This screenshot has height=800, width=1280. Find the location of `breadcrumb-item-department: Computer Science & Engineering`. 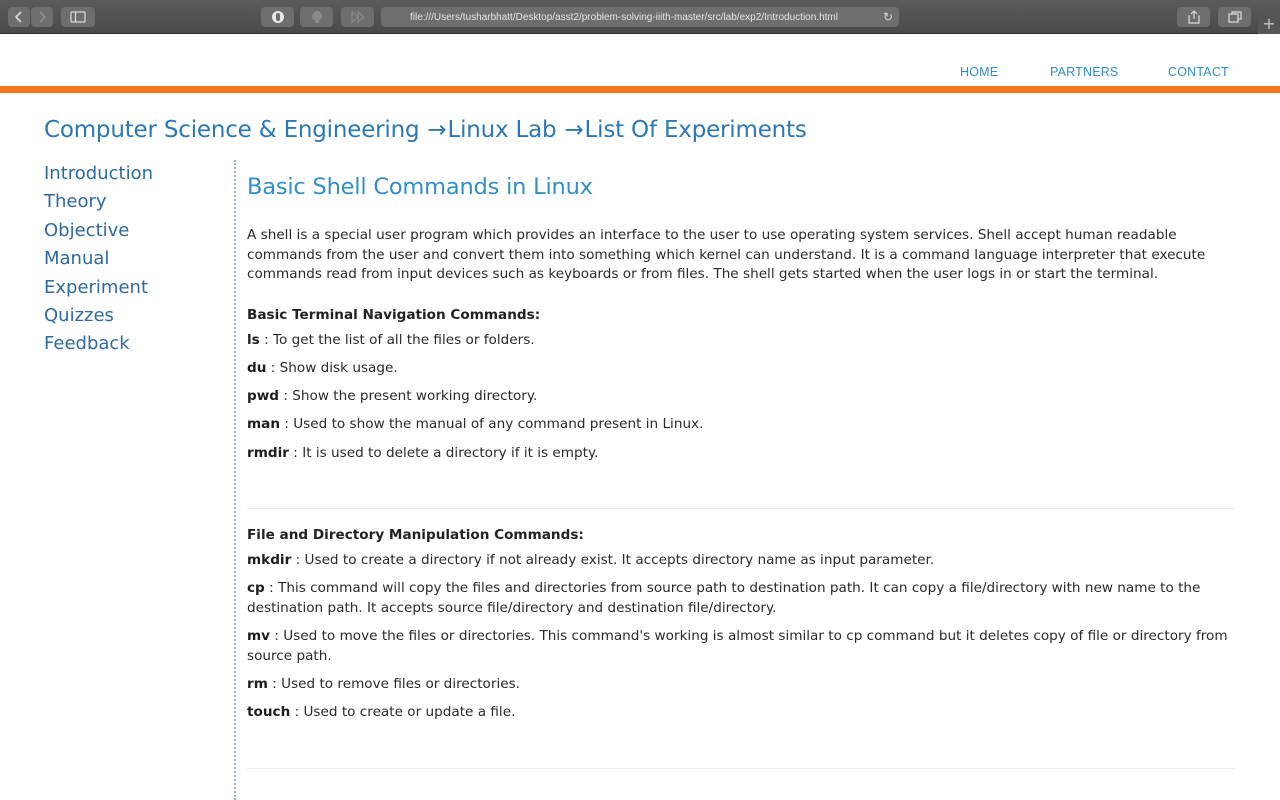

breadcrumb-item-department: Computer Science & Engineering is located at coordinates (232, 130).